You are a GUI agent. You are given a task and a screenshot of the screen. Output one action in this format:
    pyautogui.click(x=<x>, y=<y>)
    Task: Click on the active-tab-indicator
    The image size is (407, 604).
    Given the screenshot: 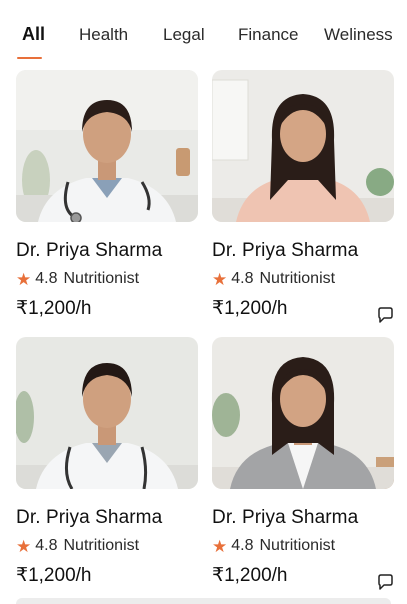 What is the action you would take?
    pyautogui.click(x=29, y=58)
    